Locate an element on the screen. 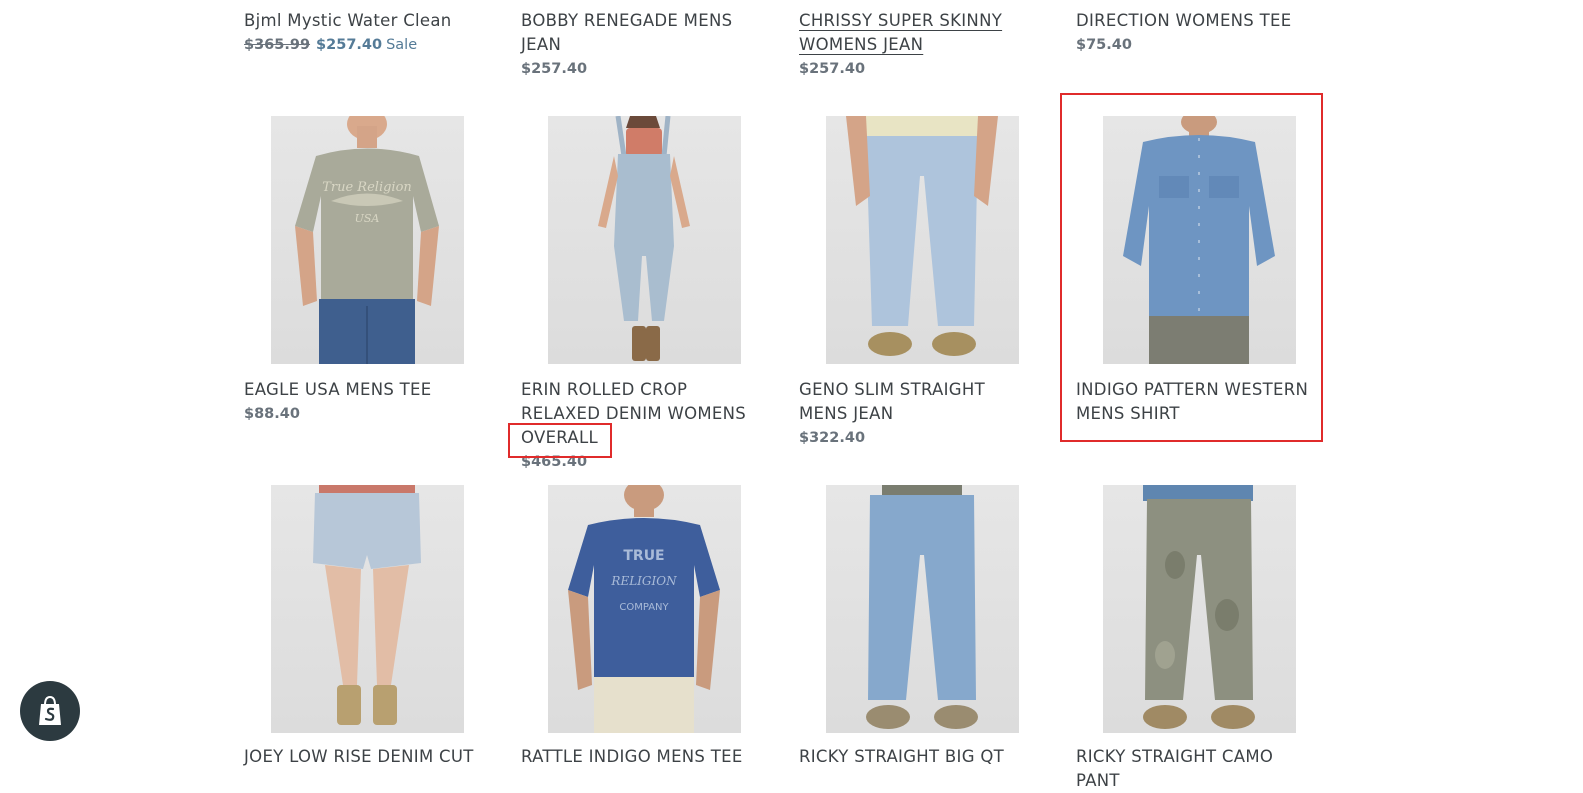 Image resolution: width=1583 pixels, height=793 pixels. product-title-text: CHRISSY SUPER SKINNY WOMENS JEAN is located at coordinates (901, 32).